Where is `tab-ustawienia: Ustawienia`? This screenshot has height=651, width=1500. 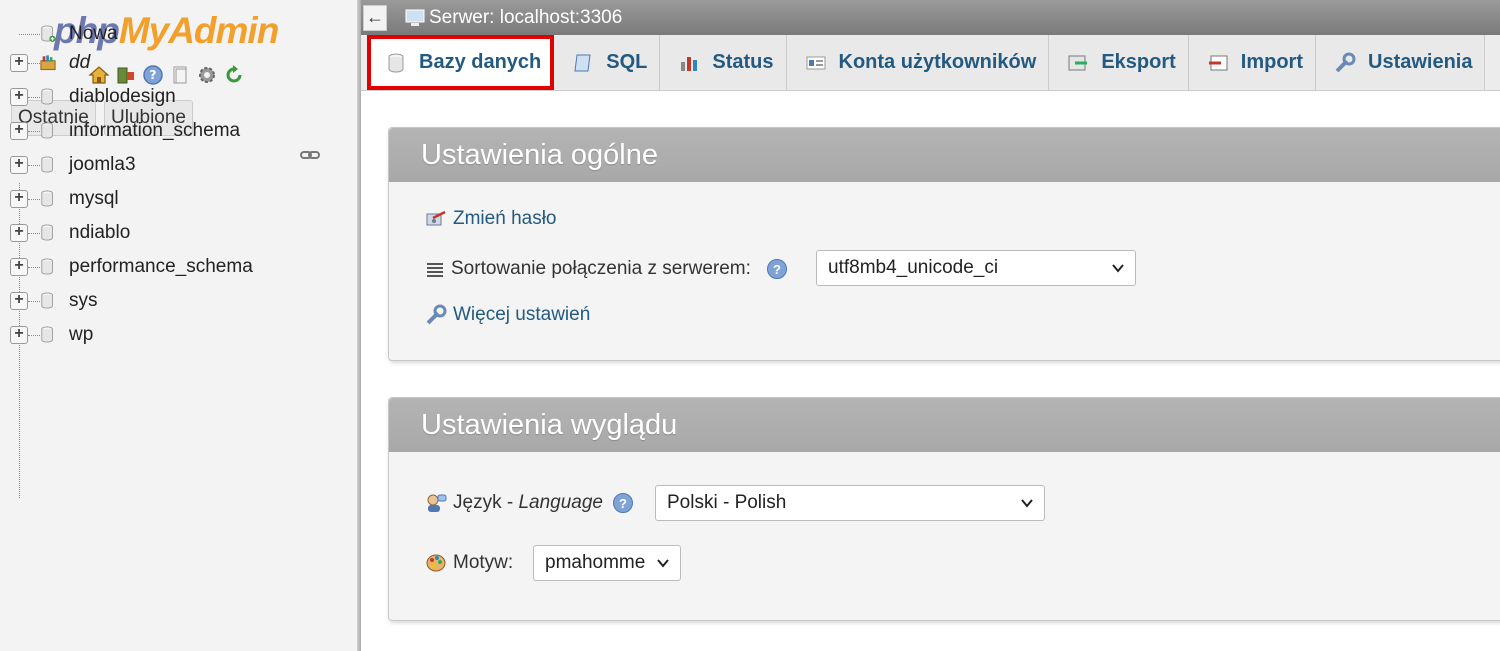
tab-ustawienia: Ustawienia is located at coordinates (1401, 62).